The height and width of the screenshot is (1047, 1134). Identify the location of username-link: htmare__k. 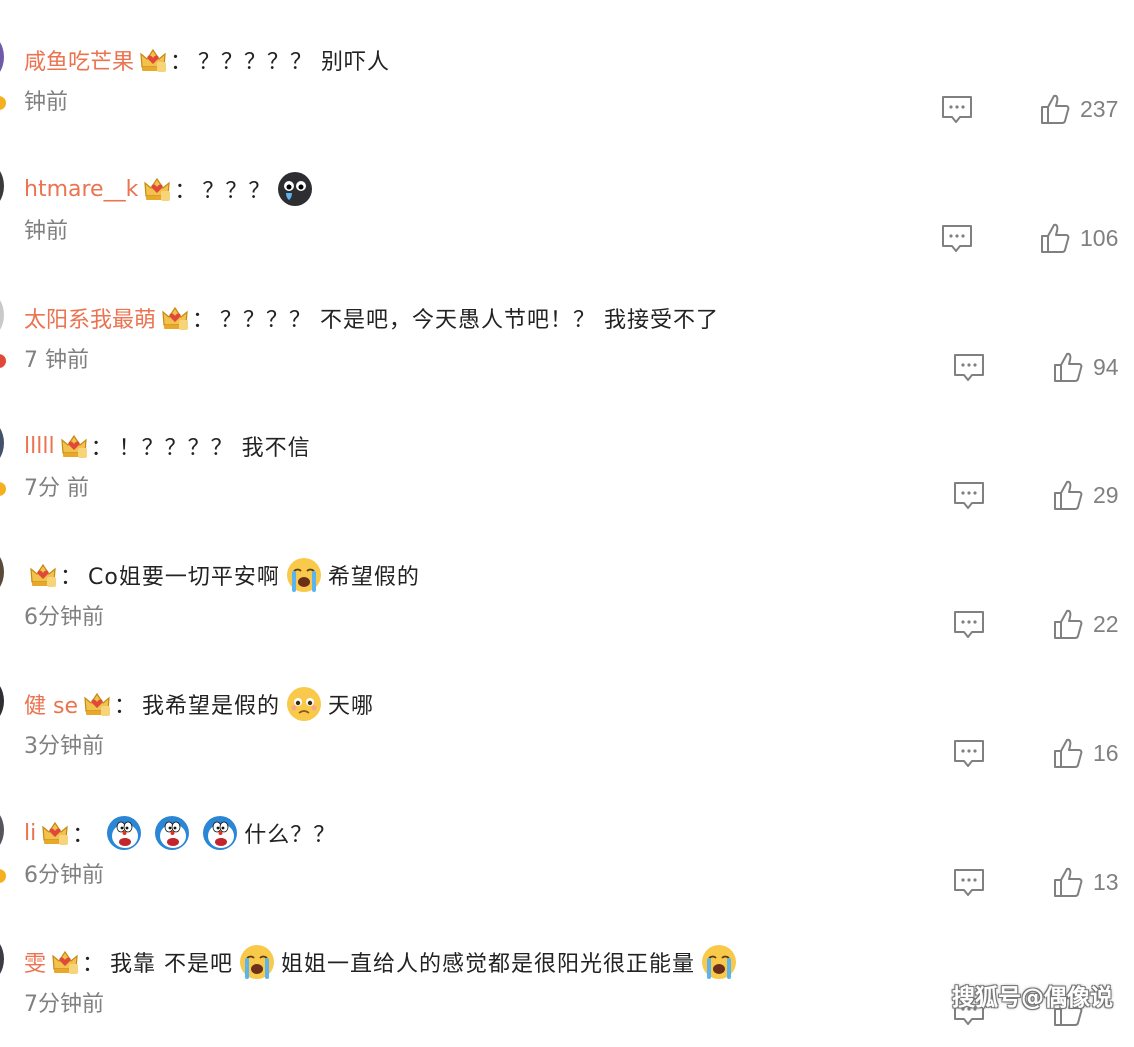
(81, 189).